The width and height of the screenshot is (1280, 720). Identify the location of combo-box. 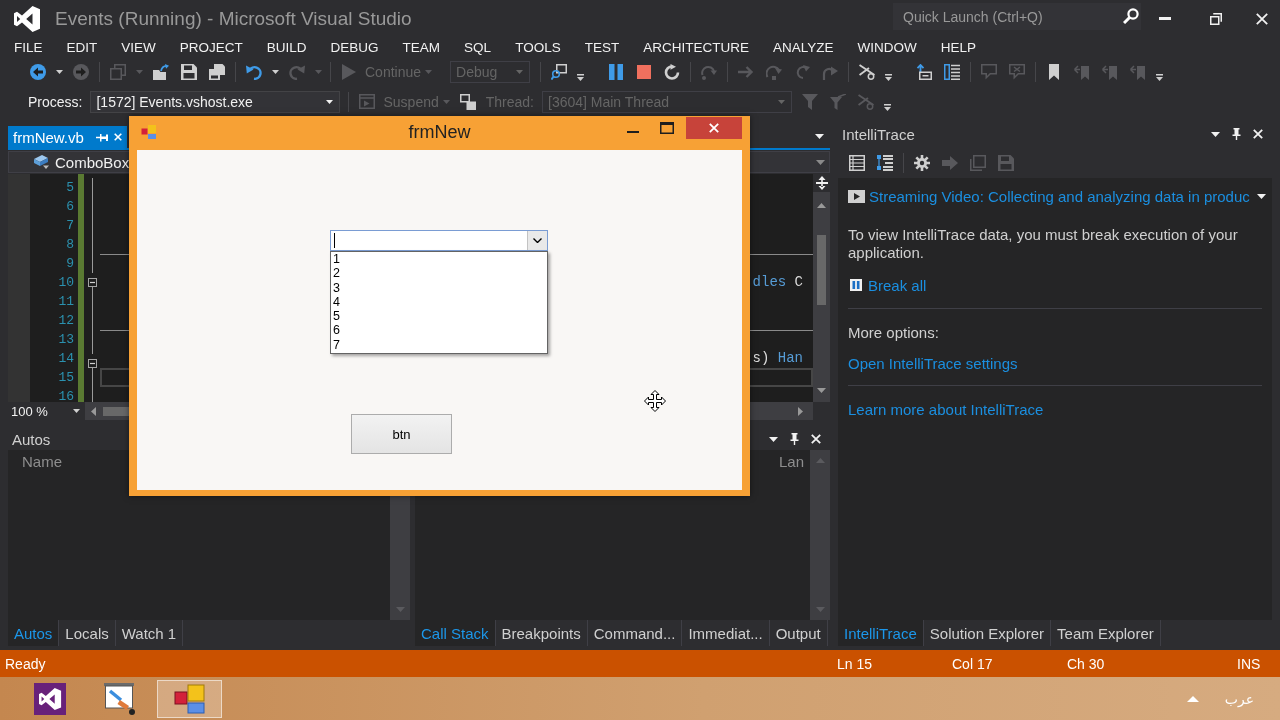
(439, 240).